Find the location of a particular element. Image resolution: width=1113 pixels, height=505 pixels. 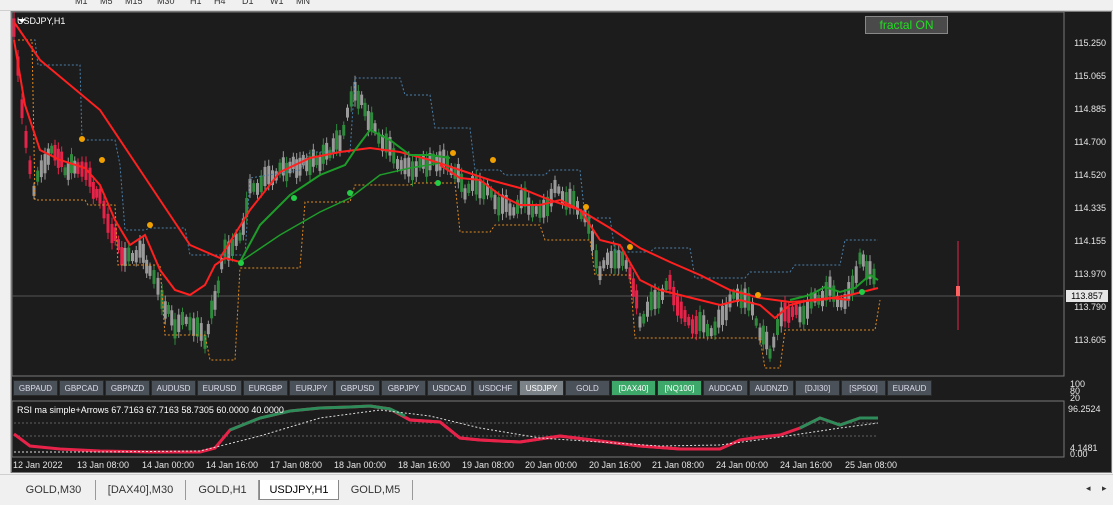

symbol-button-dax40: [DAX40] is located at coordinates (633, 388).